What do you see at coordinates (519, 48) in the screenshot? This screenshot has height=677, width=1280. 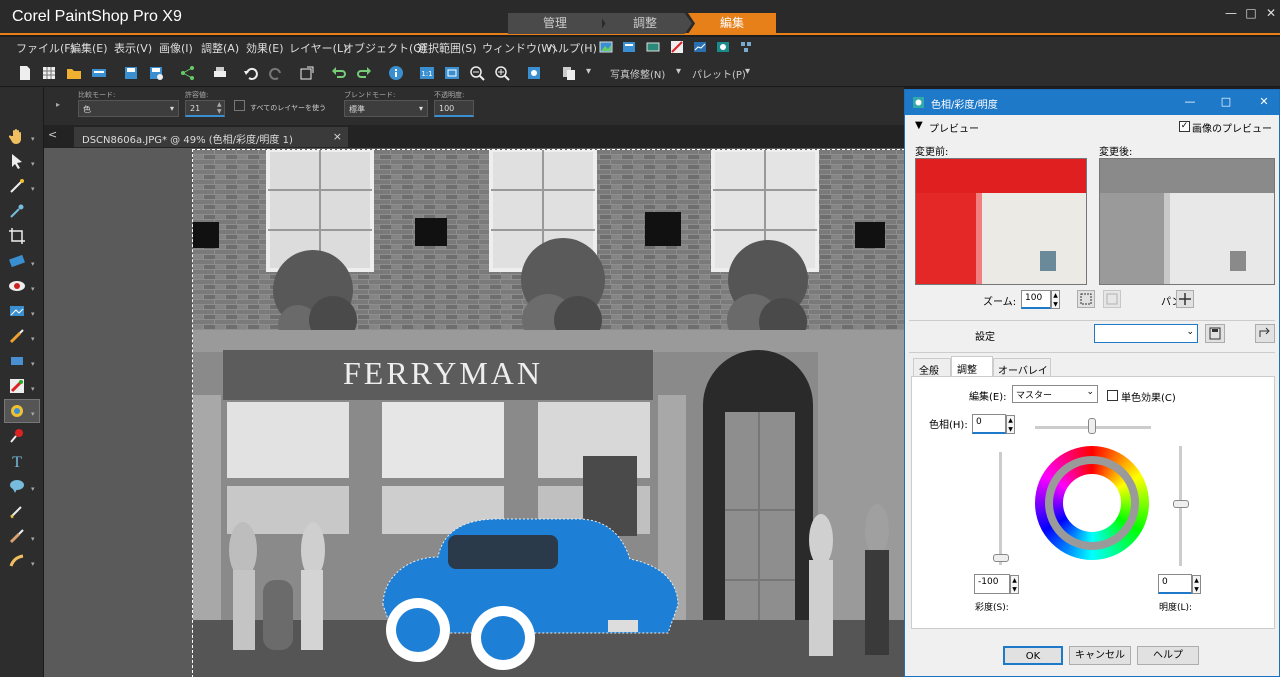 I see `menu-window: ウィンドウ(W)` at bounding box center [519, 48].